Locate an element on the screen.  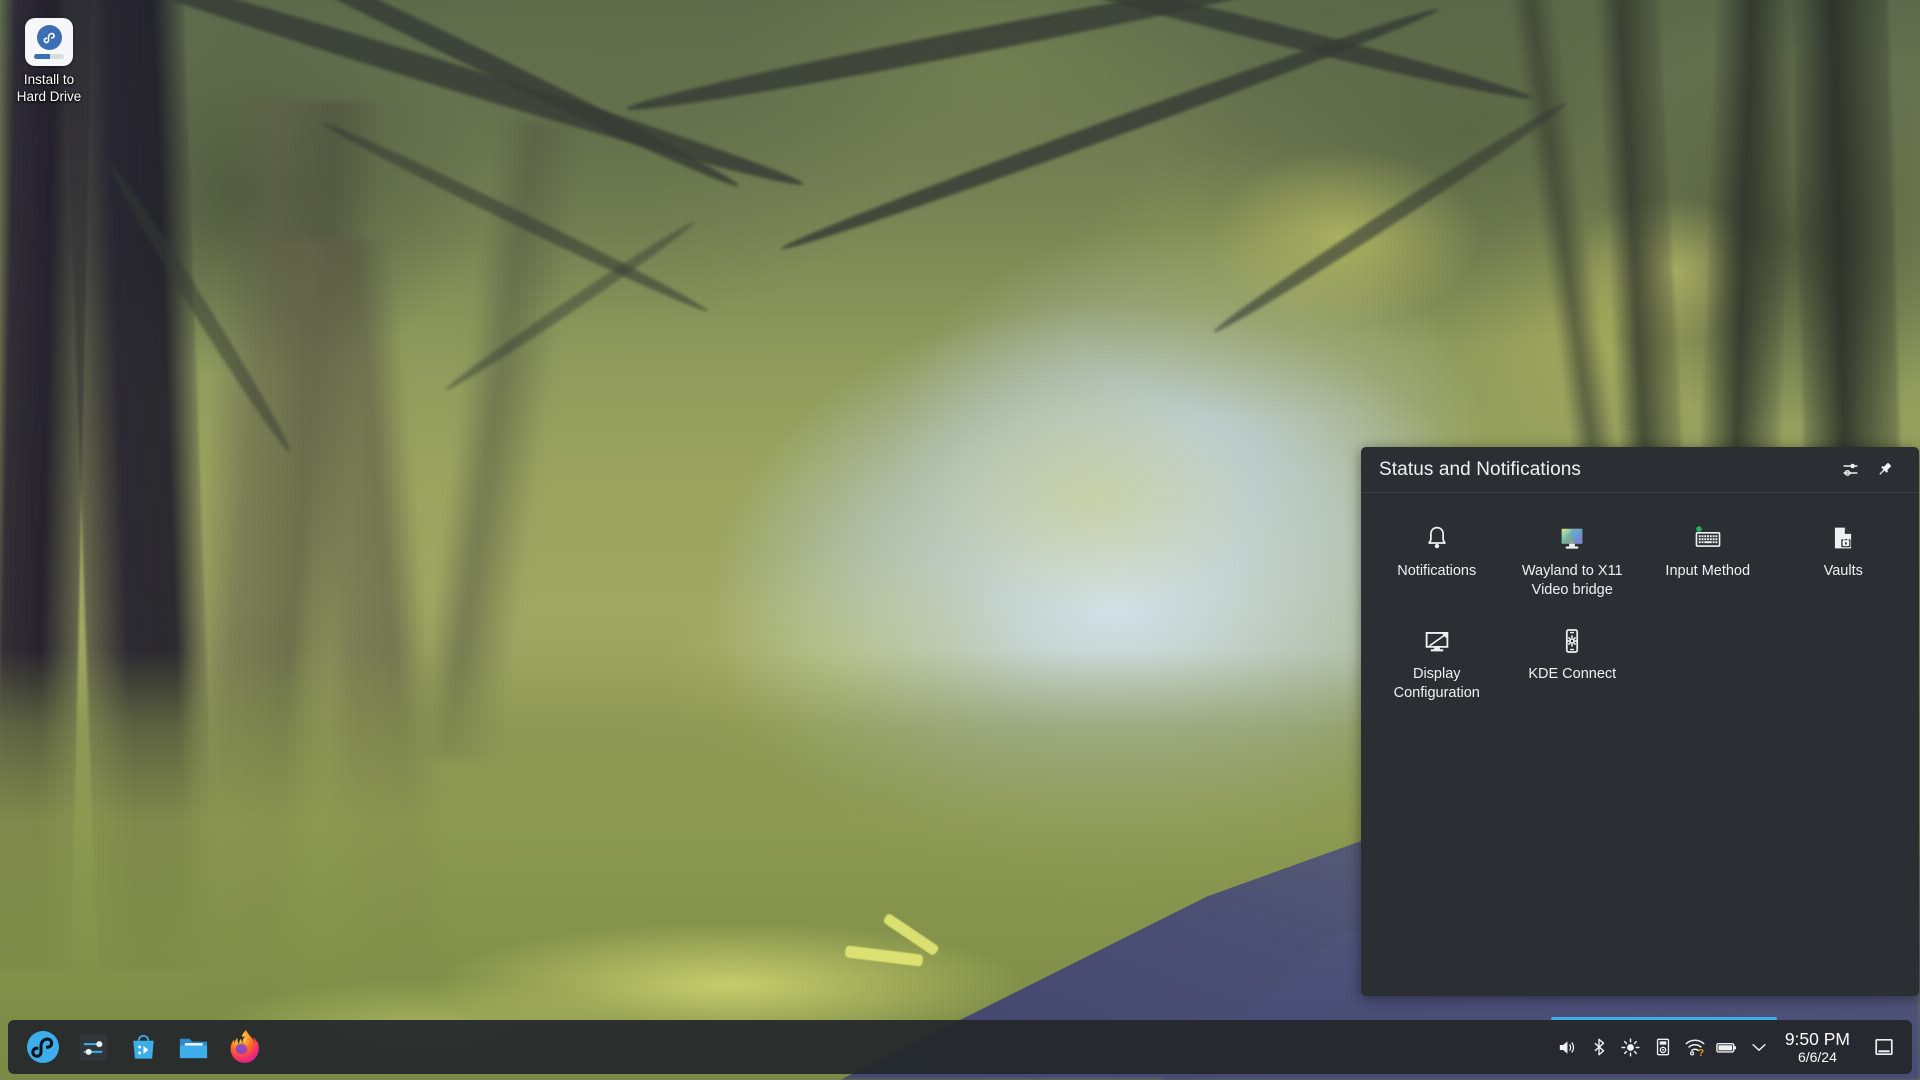
bell-icon is located at coordinates (1437, 536).